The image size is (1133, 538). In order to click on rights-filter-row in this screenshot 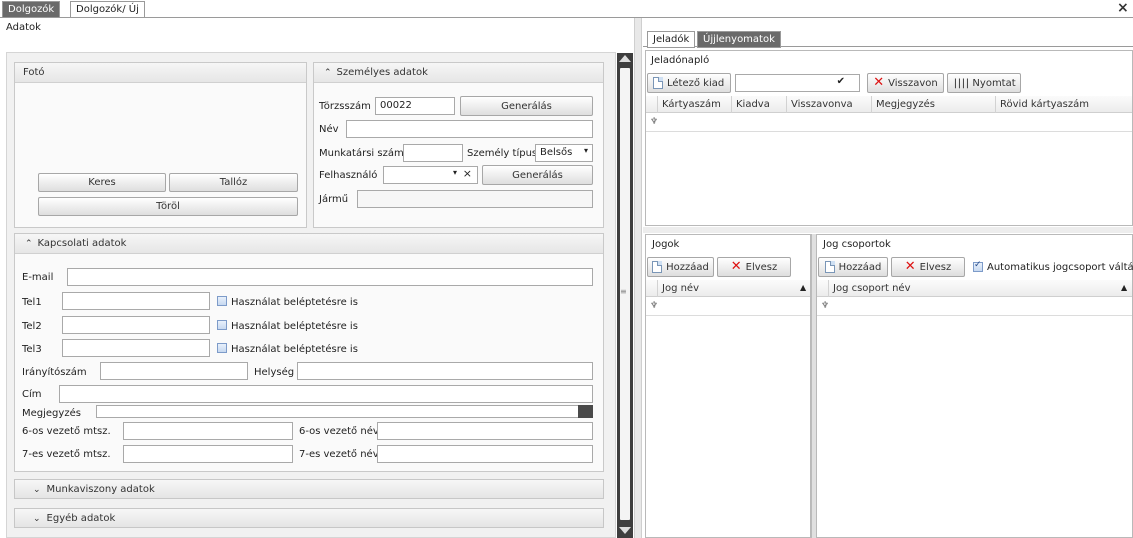, I will do `click(728, 307)`.